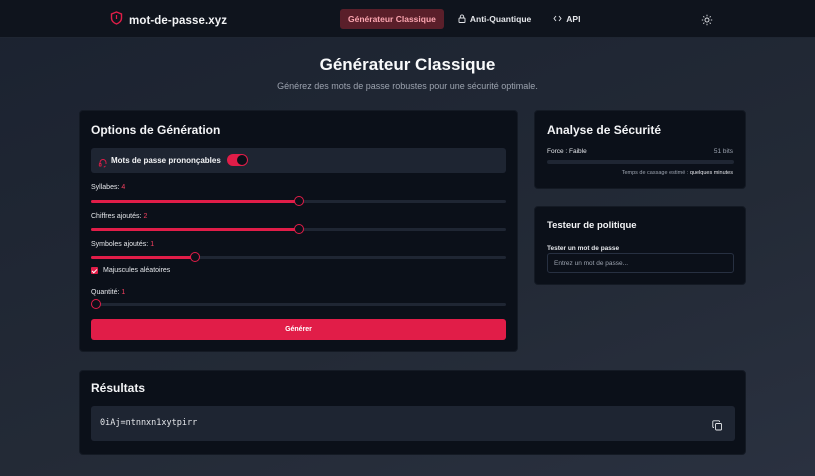  Describe the element at coordinates (103, 164) in the screenshot. I see `headset-icon` at that location.